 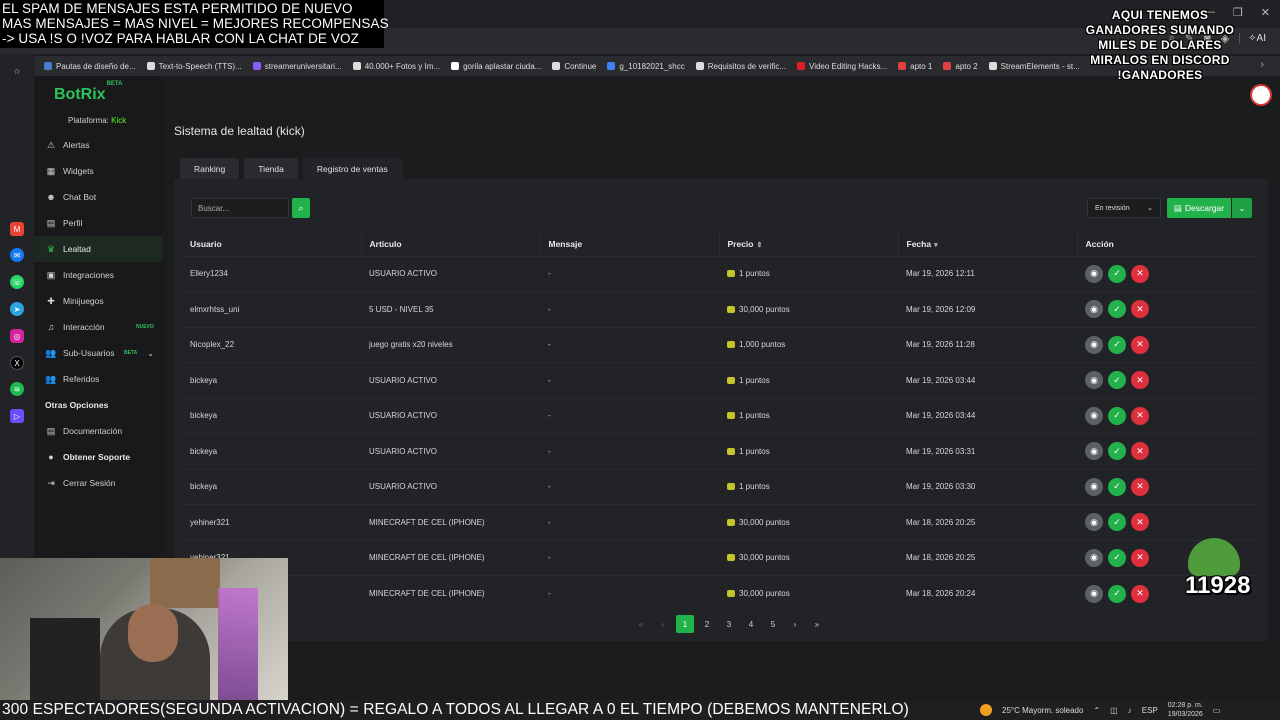 I want to click on sidebar-item-minijuegos: ✚ Minijuegos, so click(x=98, y=301).